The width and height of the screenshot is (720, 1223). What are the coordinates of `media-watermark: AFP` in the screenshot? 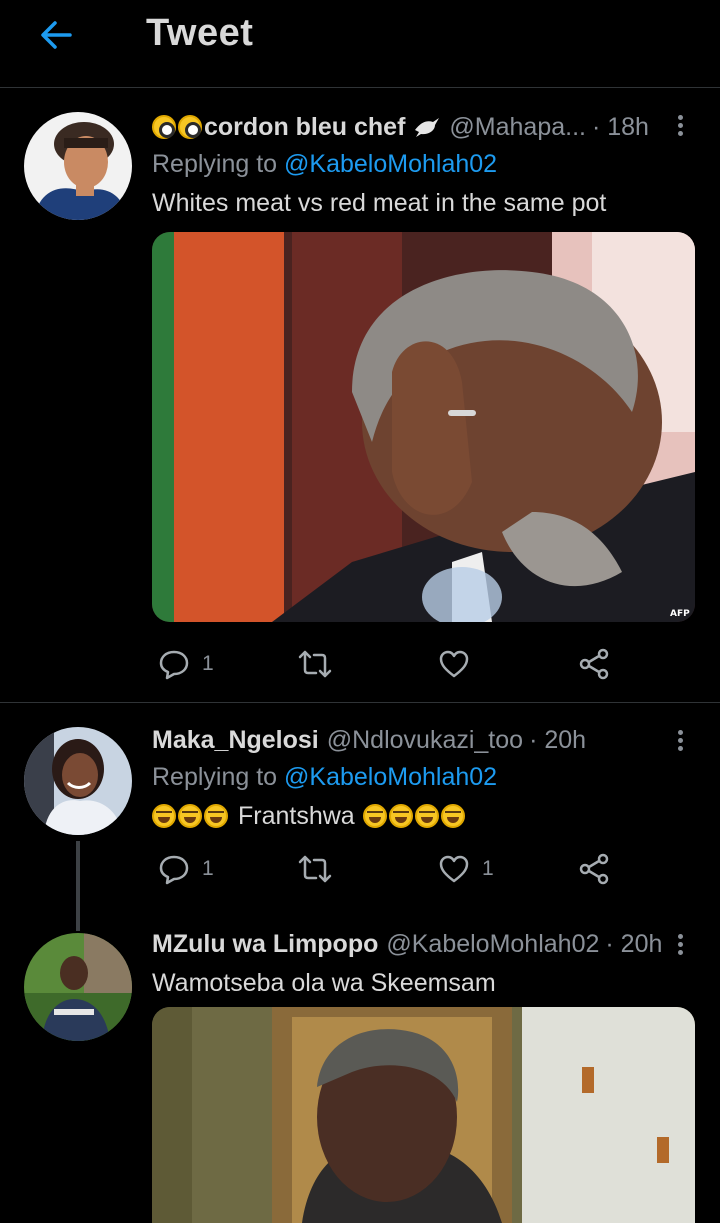 It's located at (680, 614).